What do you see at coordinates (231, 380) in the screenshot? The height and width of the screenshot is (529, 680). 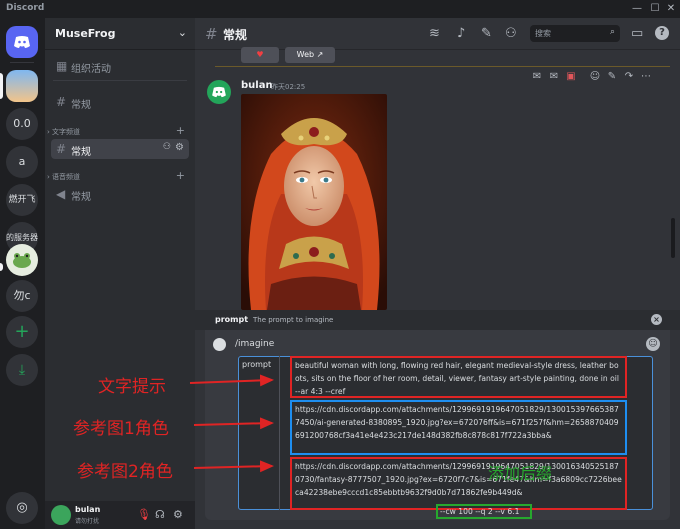 I see `arrow-text-prompt` at bounding box center [231, 380].